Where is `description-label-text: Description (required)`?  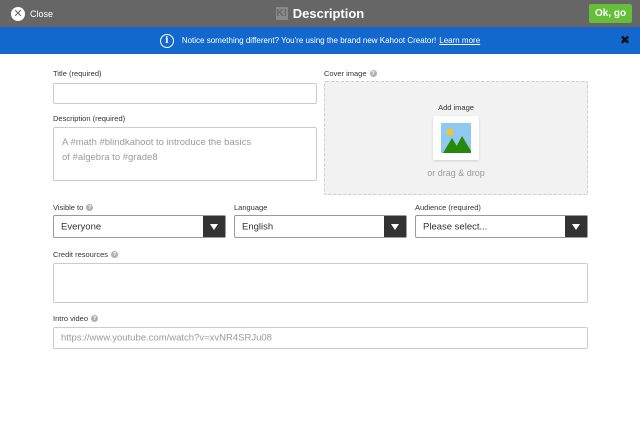
description-label-text: Description (required) is located at coordinates (89, 118).